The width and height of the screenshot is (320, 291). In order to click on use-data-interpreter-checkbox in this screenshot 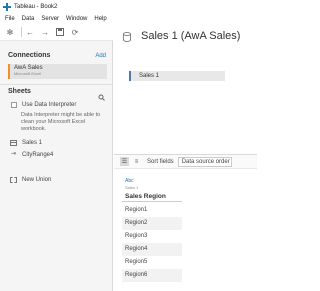, I will do `click(14, 105)`.